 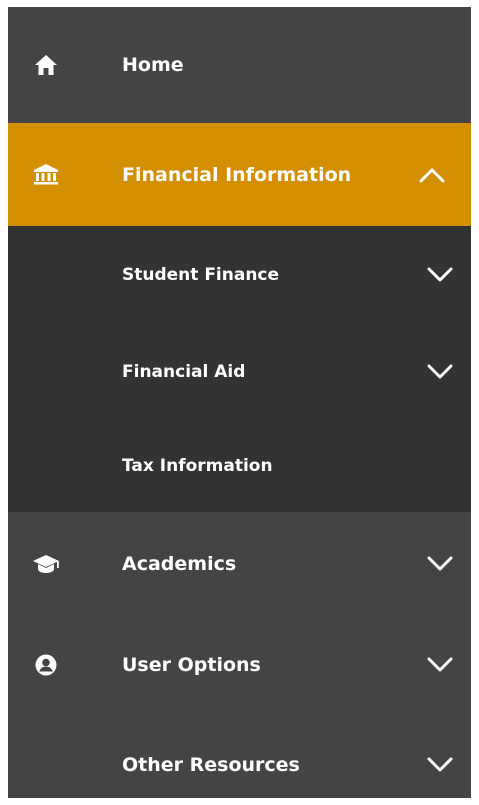 I want to click on submenu-item-student-finance: Student Finance, so click(x=239, y=275).